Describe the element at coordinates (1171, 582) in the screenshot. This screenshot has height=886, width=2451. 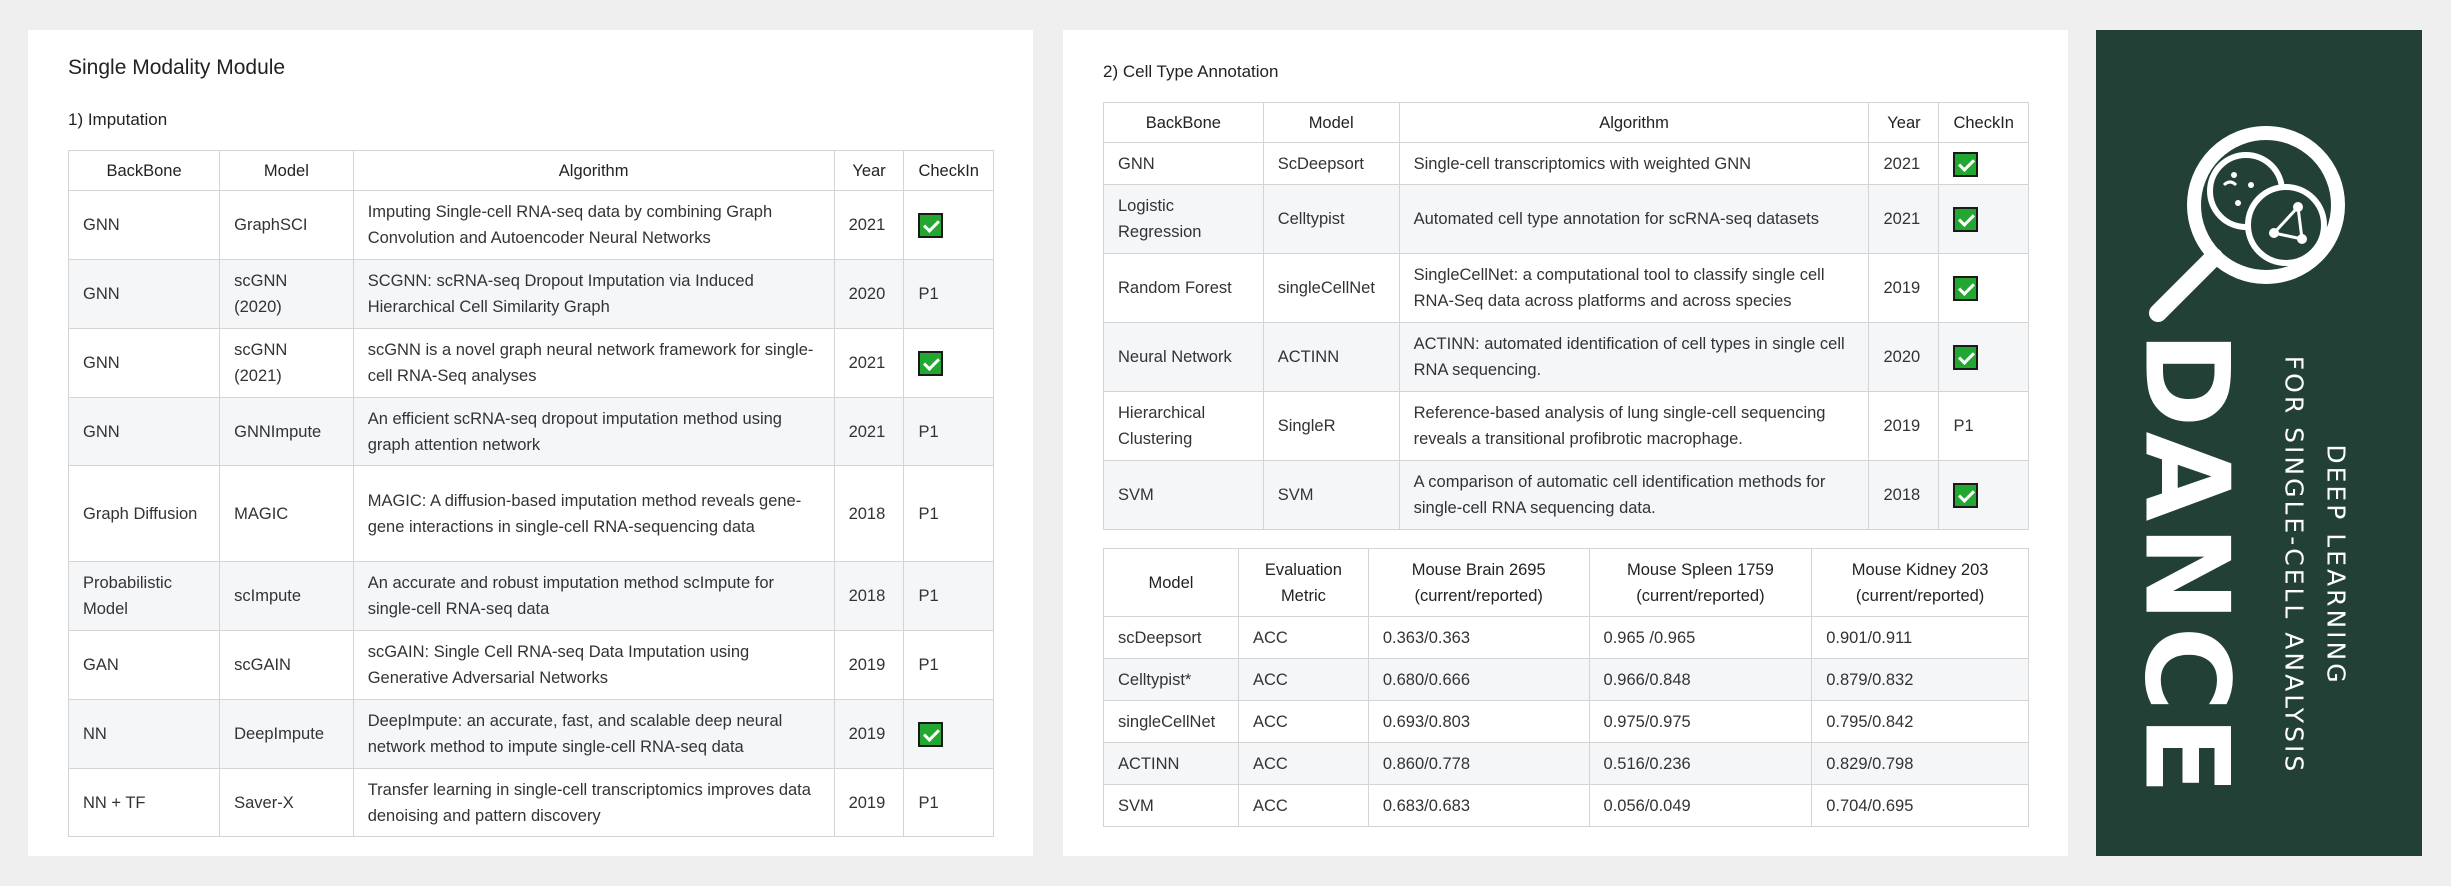
I see `header-eval-model: Model` at that location.